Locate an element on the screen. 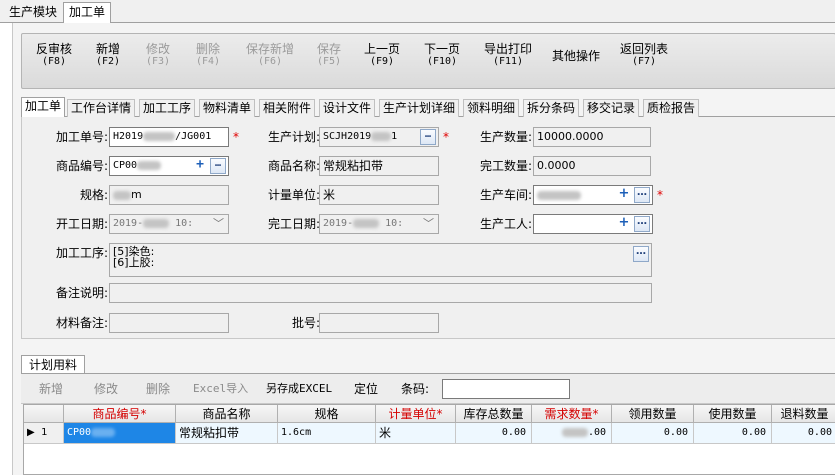 Image resolution: width=835 pixels, height=475 pixels. col-spec: 规格 is located at coordinates (327, 414).